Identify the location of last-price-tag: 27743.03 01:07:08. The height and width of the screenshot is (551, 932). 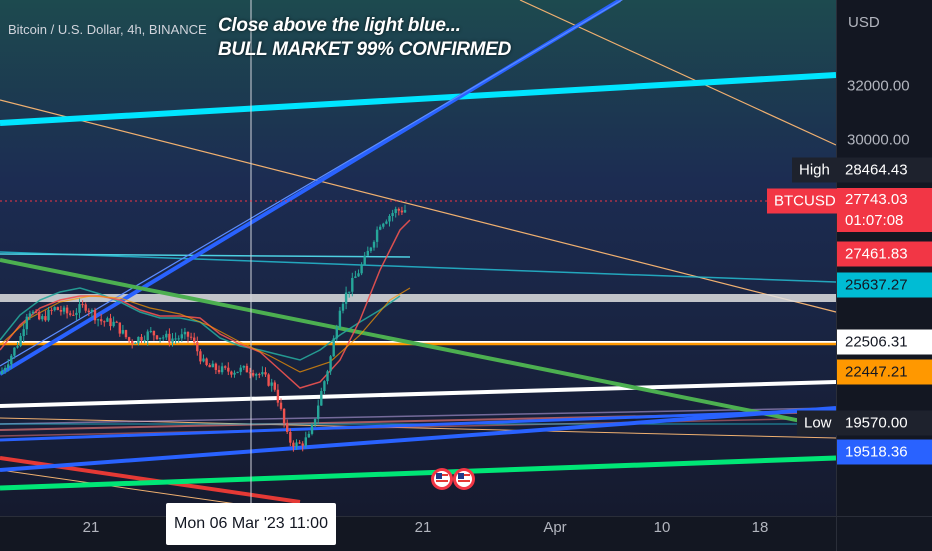
(884, 210).